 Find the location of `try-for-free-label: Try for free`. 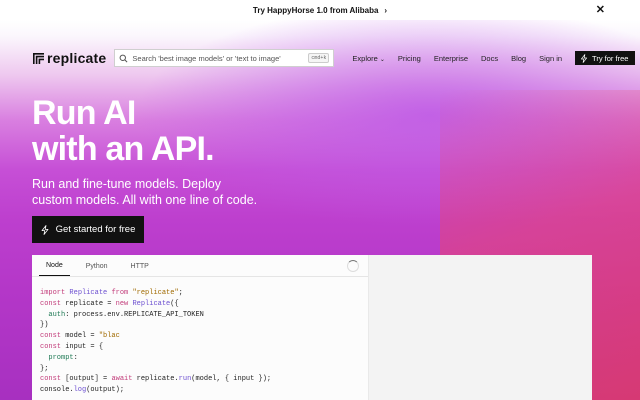

try-for-free-label: Try for free is located at coordinates (610, 58).